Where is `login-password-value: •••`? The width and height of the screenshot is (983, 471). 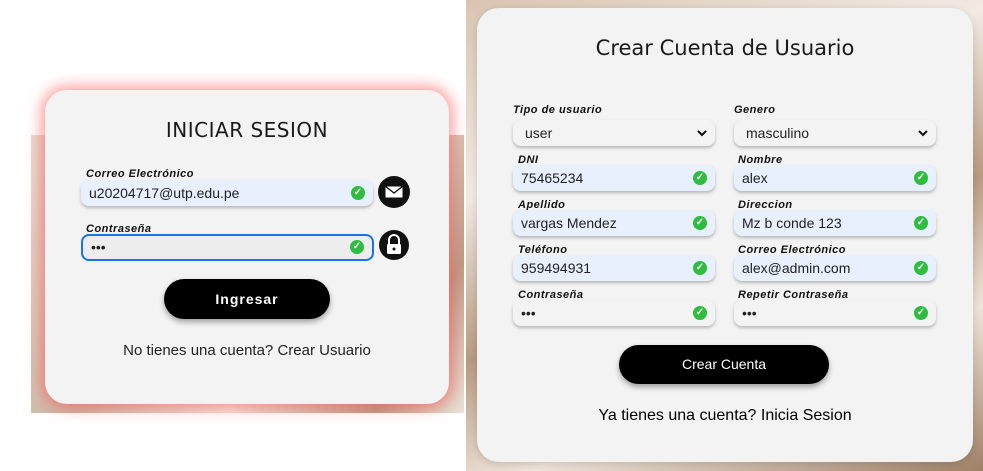 login-password-value: ••• is located at coordinates (98, 247).